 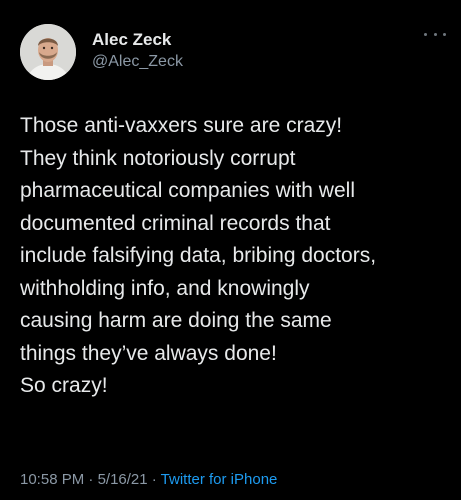 I want to click on avatar-portrait-icon, so click(x=48, y=52).